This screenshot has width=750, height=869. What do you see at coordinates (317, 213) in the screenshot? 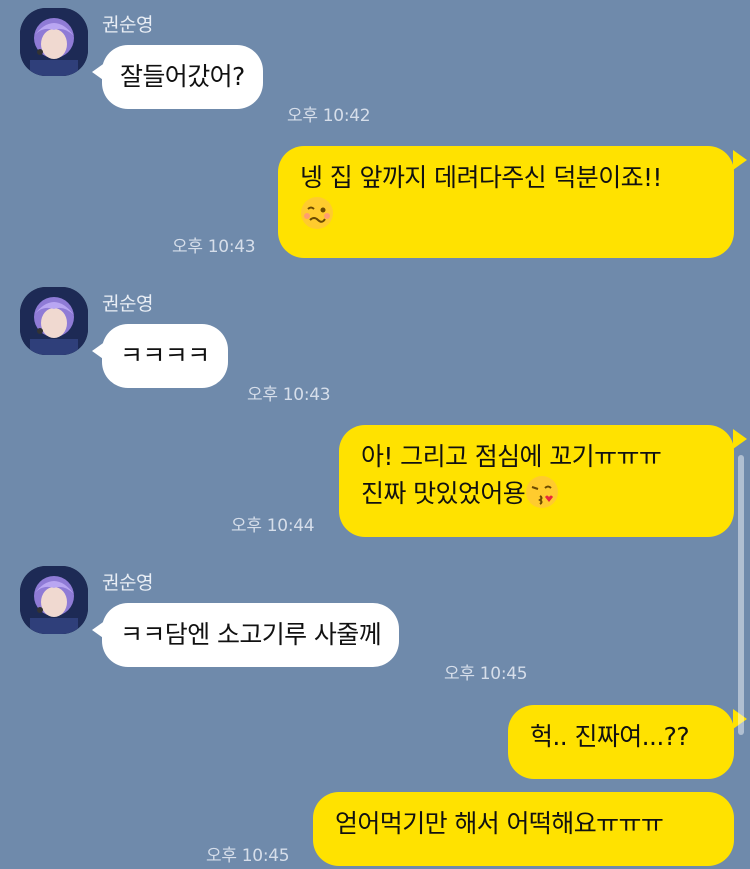
I see `woozy-face-icon` at bounding box center [317, 213].